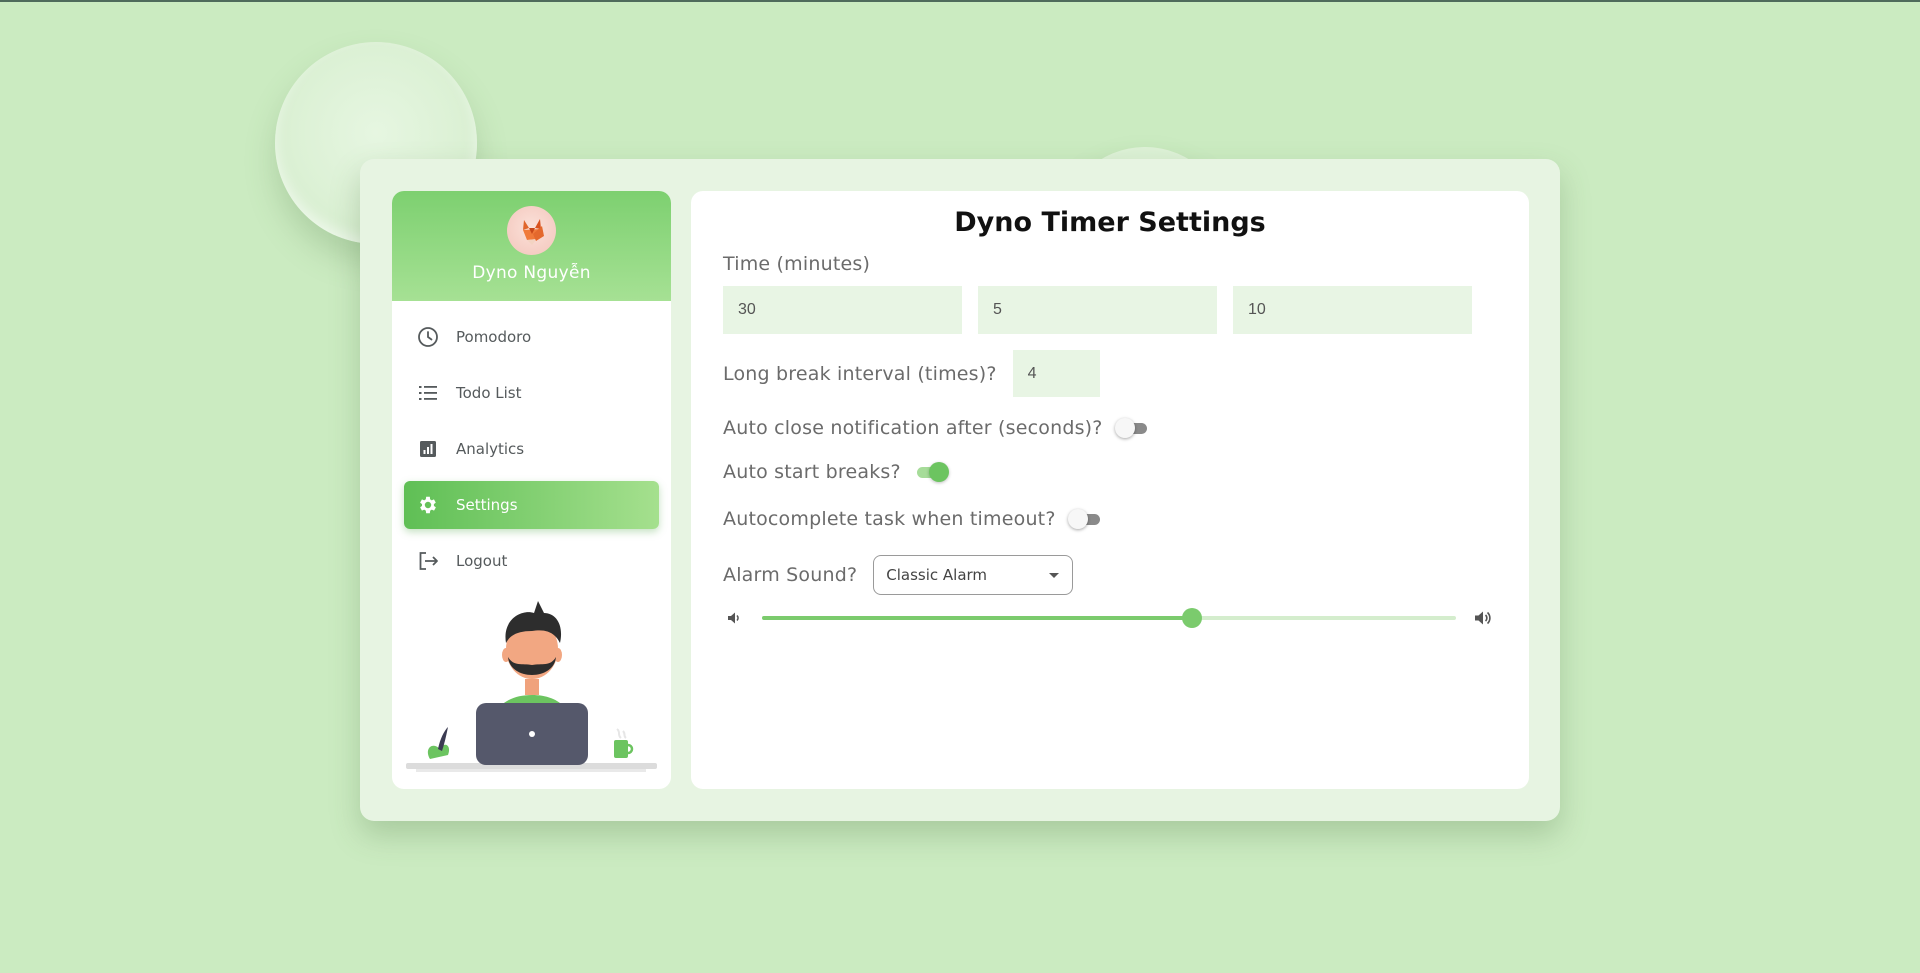  What do you see at coordinates (889, 519) in the screenshot?
I see `autocomplete-label: Autocomplete task when timeout?` at bounding box center [889, 519].